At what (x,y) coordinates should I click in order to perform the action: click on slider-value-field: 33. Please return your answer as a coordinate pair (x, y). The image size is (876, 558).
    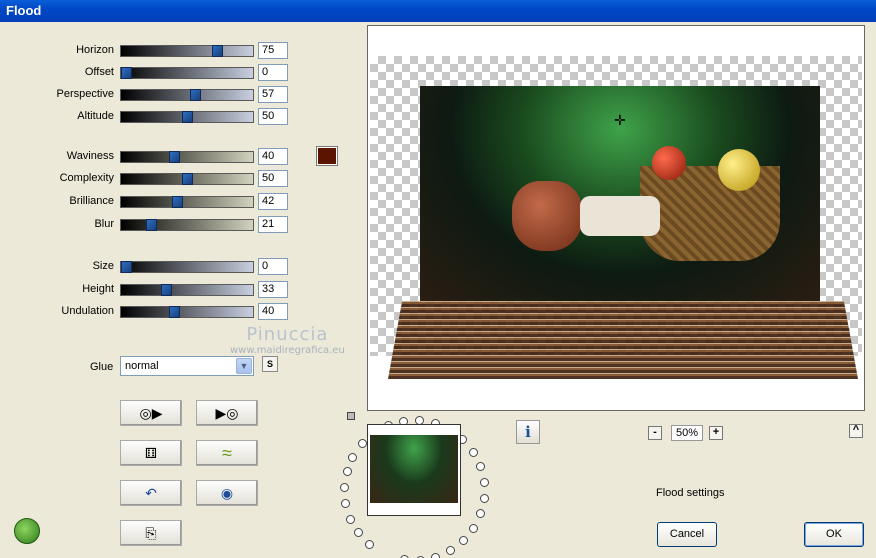
    Looking at the image, I should click on (273, 289).